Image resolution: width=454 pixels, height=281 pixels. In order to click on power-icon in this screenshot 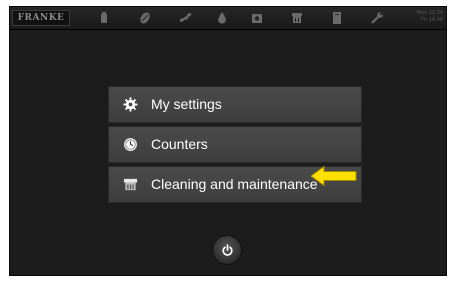, I will do `click(227, 250)`.